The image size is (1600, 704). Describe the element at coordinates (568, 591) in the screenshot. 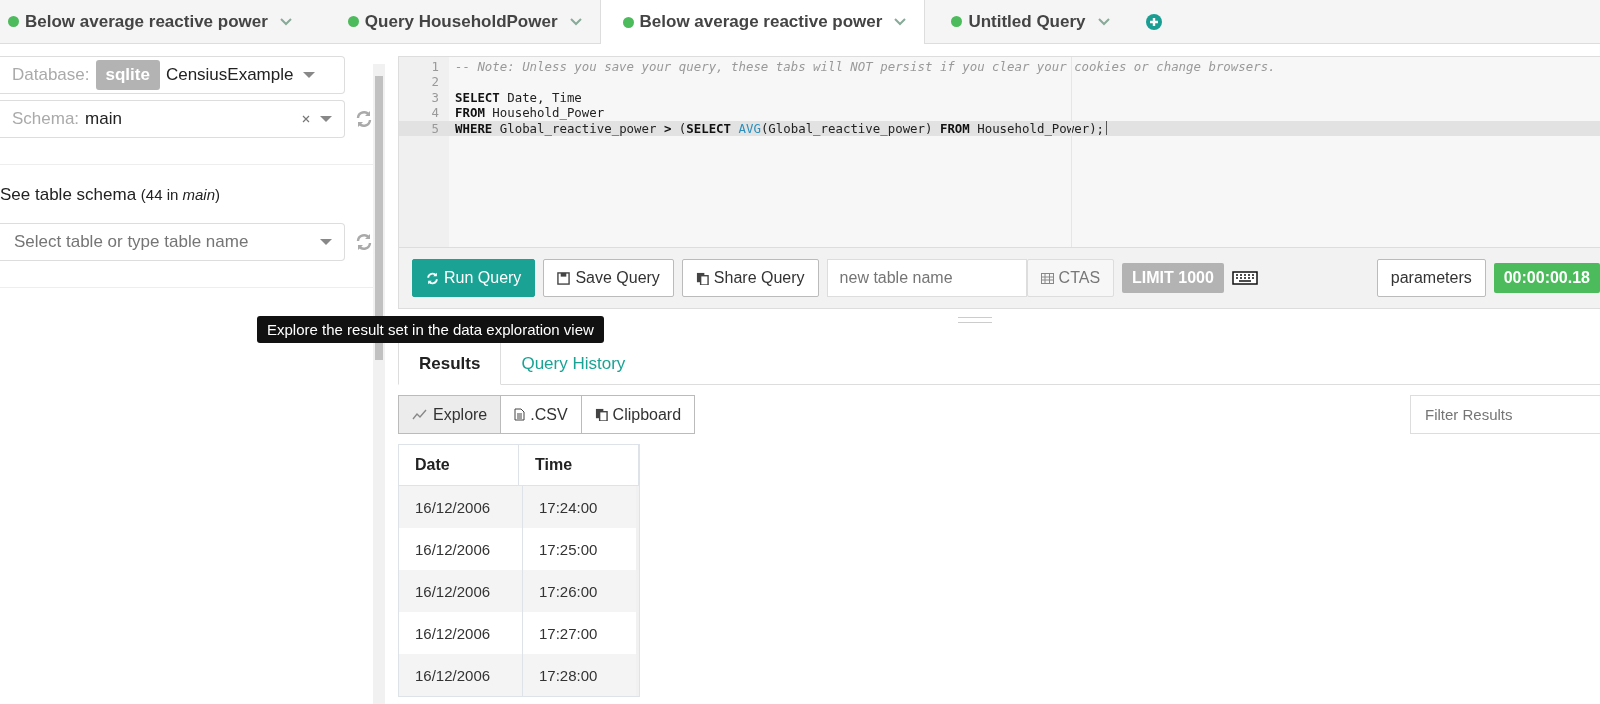

I see `table-cell-text: 17:26:00` at that location.